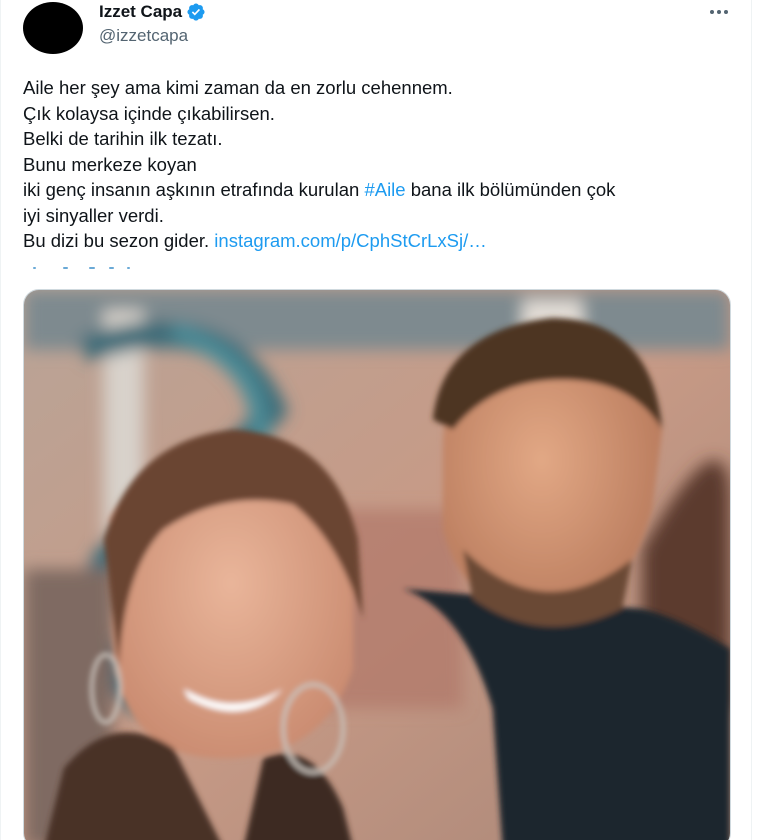  I want to click on timeline-border-right, so click(751, 420).